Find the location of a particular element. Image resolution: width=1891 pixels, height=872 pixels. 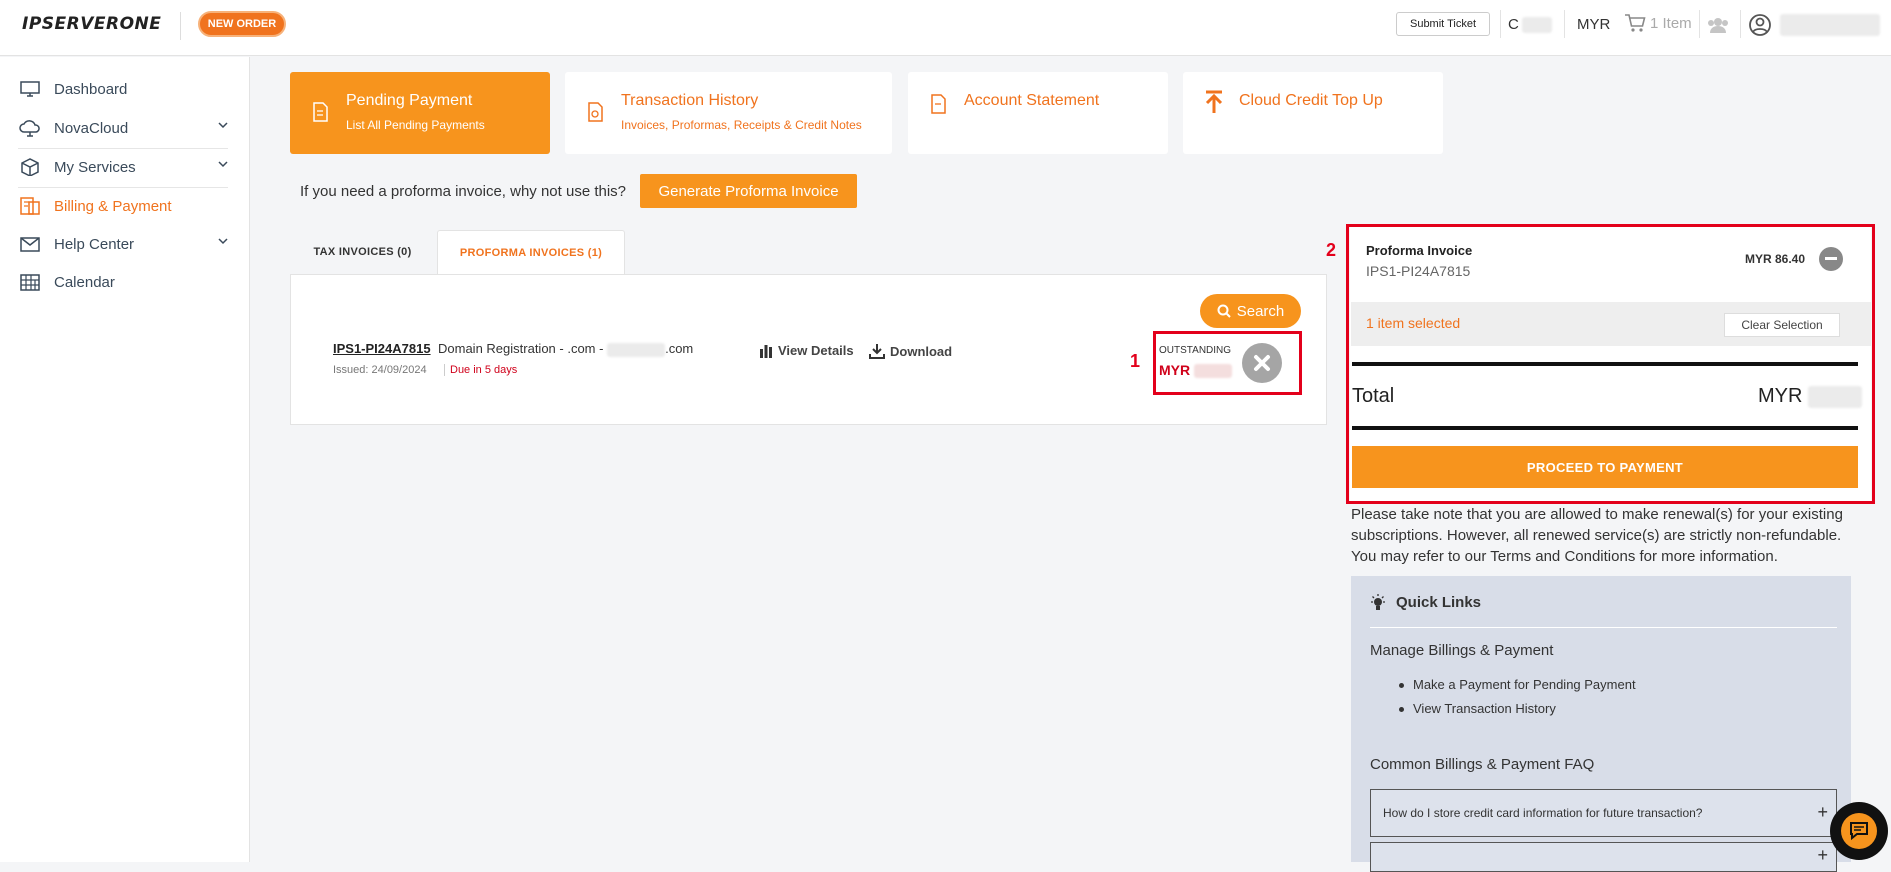

cloud-icon is located at coordinates (30, 128).